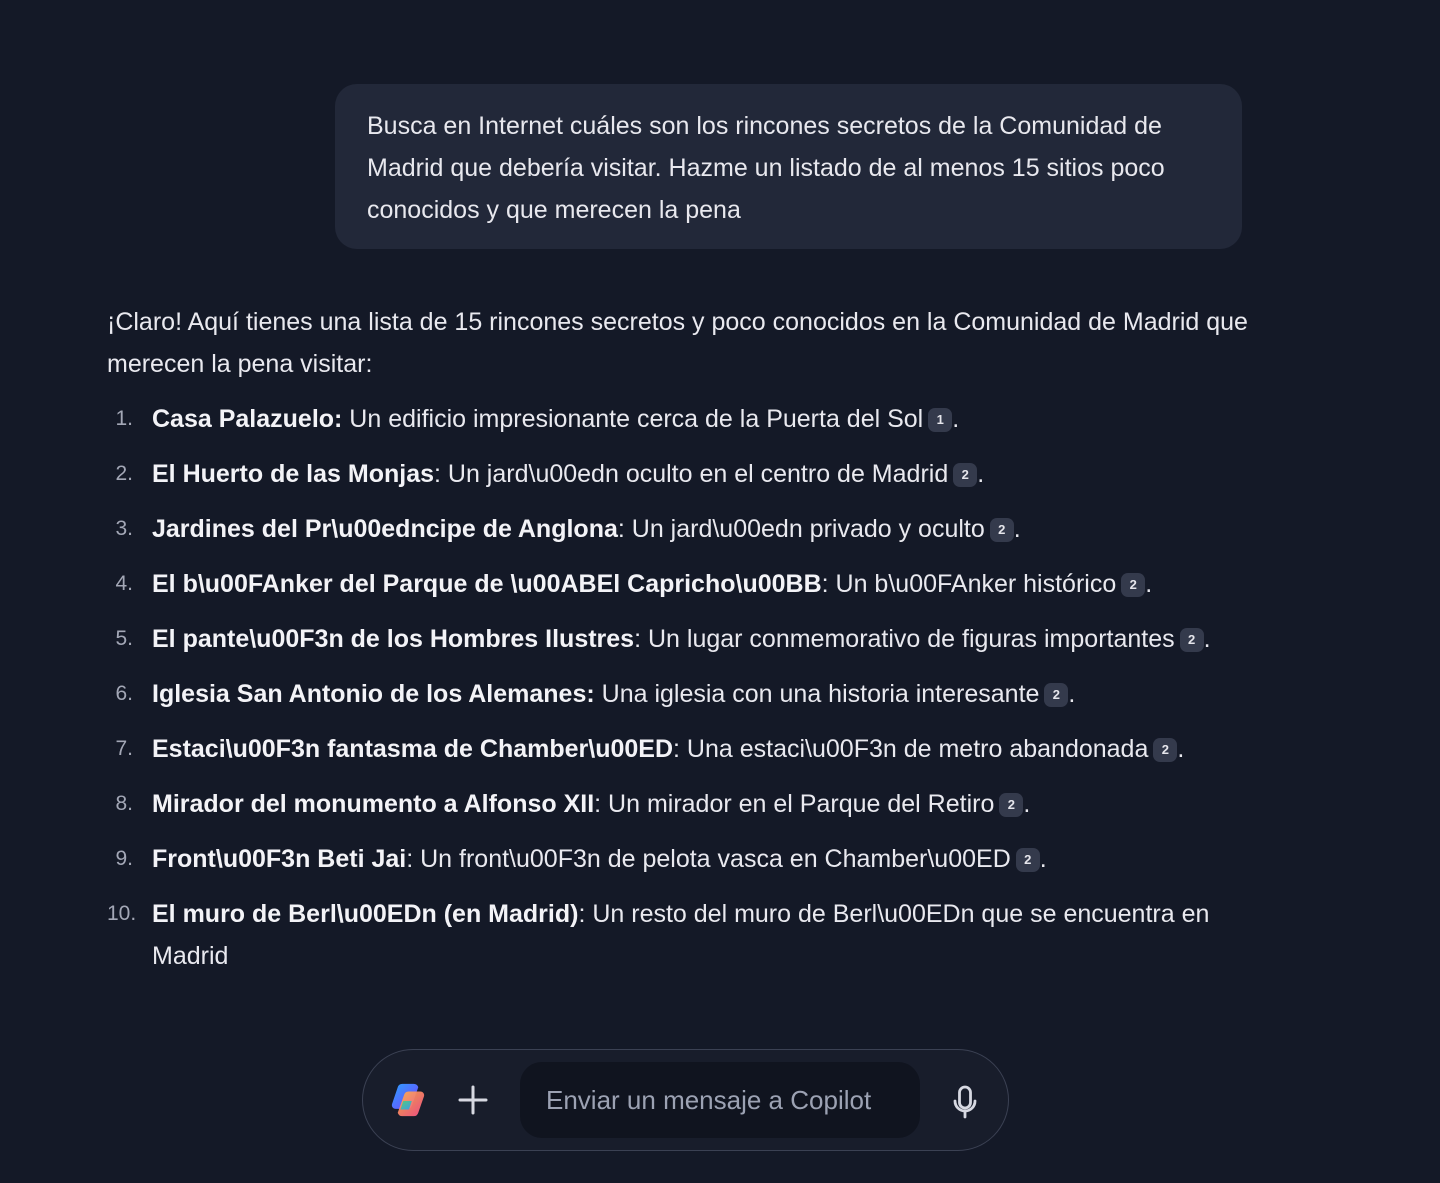  What do you see at coordinates (124, 858) in the screenshot?
I see `list-item-number: 9.` at bounding box center [124, 858].